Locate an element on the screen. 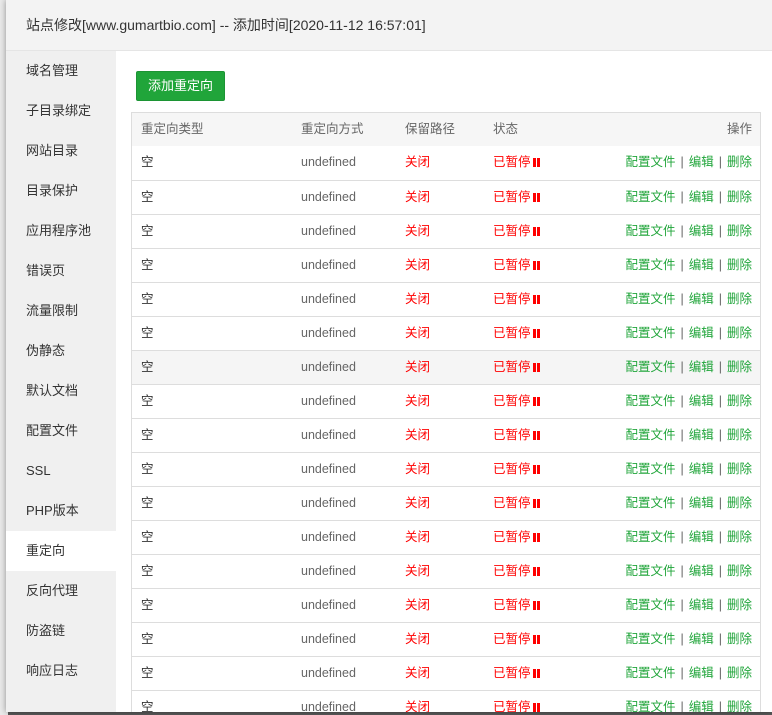 The width and height of the screenshot is (772, 715). sidebar-item: 重定向 is located at coordinates (61, 551).